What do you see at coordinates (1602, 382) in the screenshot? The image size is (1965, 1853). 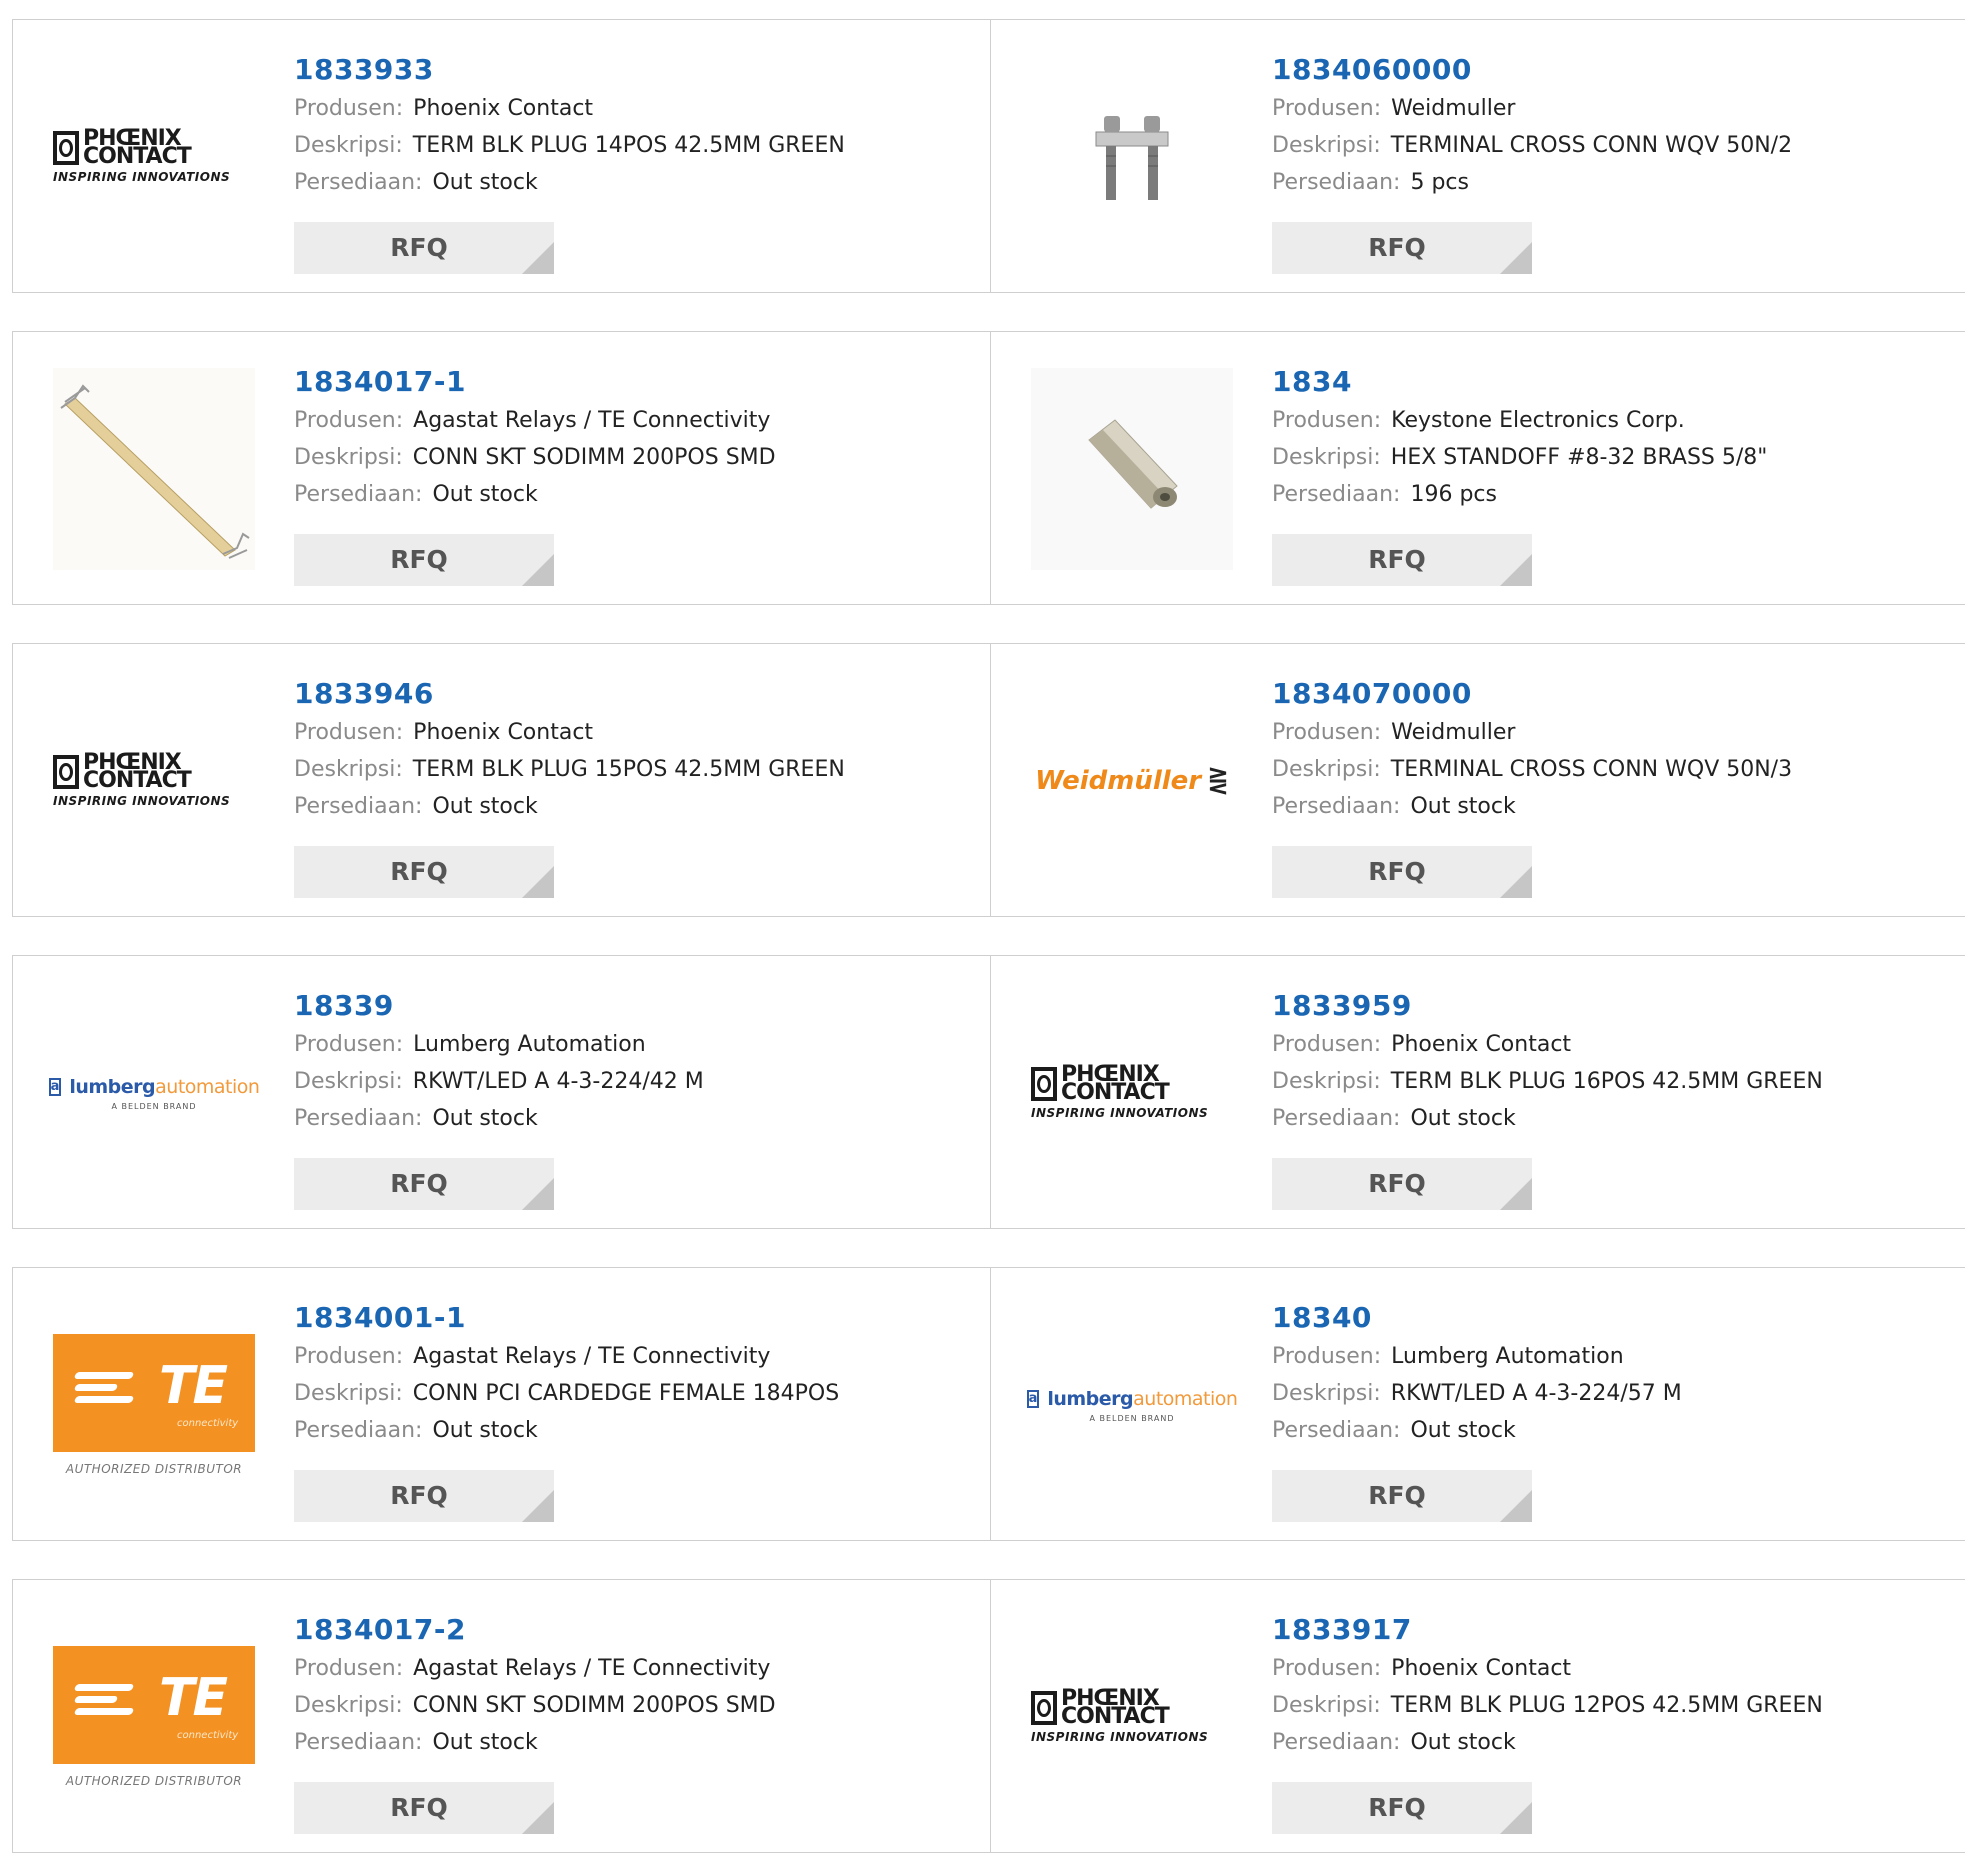 I see `part-number-link: 1834` at bounding box center [1602, 382].